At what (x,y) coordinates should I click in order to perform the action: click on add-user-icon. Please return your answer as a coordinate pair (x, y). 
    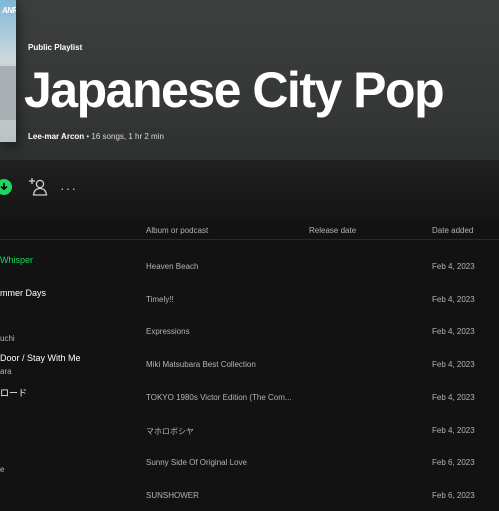
    Looking at the image, I should click on (38, 187).